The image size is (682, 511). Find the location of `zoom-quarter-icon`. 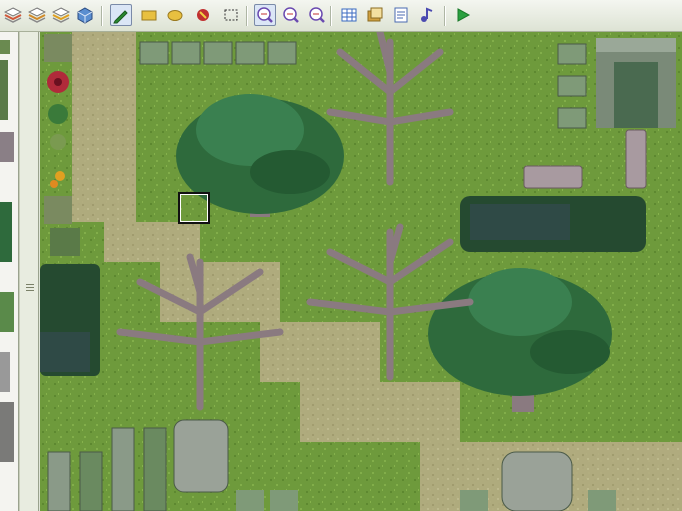

zoom-quarter-icon is located at coordinates (317, 15).